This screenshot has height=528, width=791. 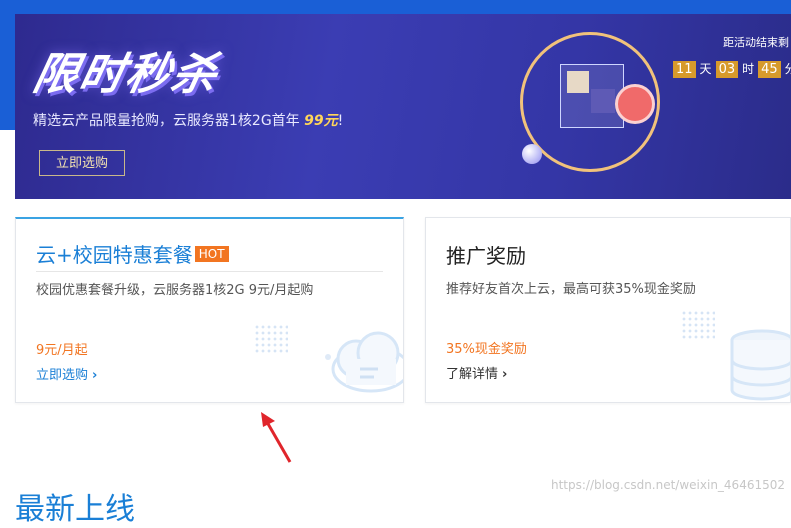 What do you see at coordinates (126, 74) in the screenshot?
I see `banner-title: 限时秒杀` at bounding box center [126, 74].